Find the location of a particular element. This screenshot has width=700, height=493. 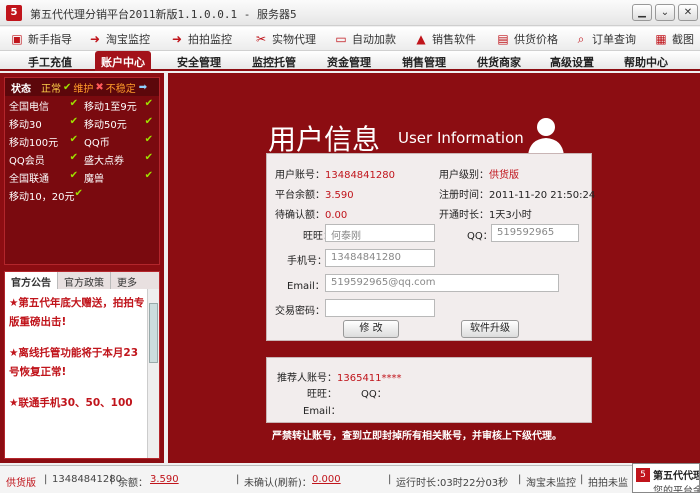

notice-item: ★联通手机30、50、100 is located at coordinates (77, 403).